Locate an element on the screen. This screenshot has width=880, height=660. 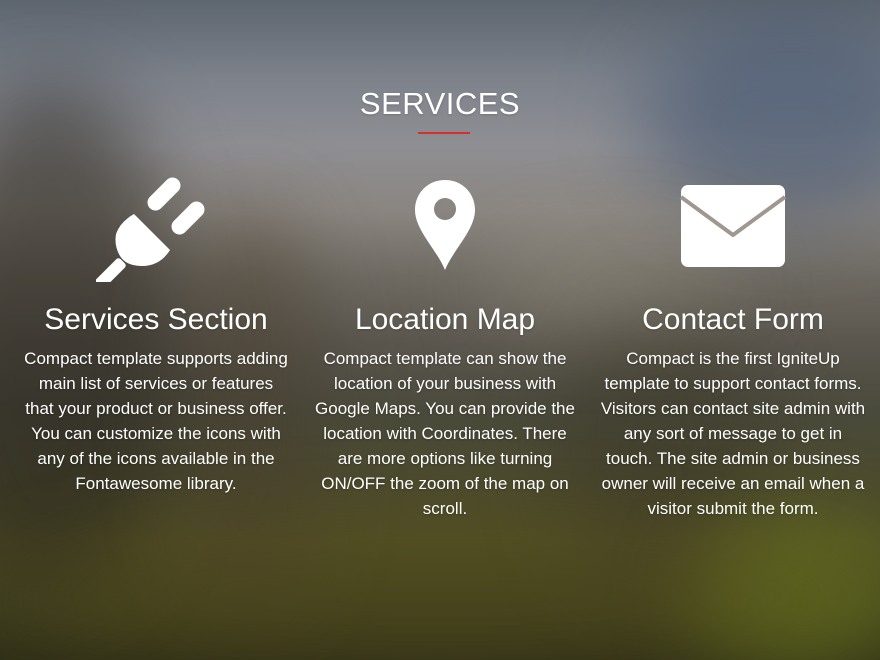
title-underline is located at coordinates (444, 133).